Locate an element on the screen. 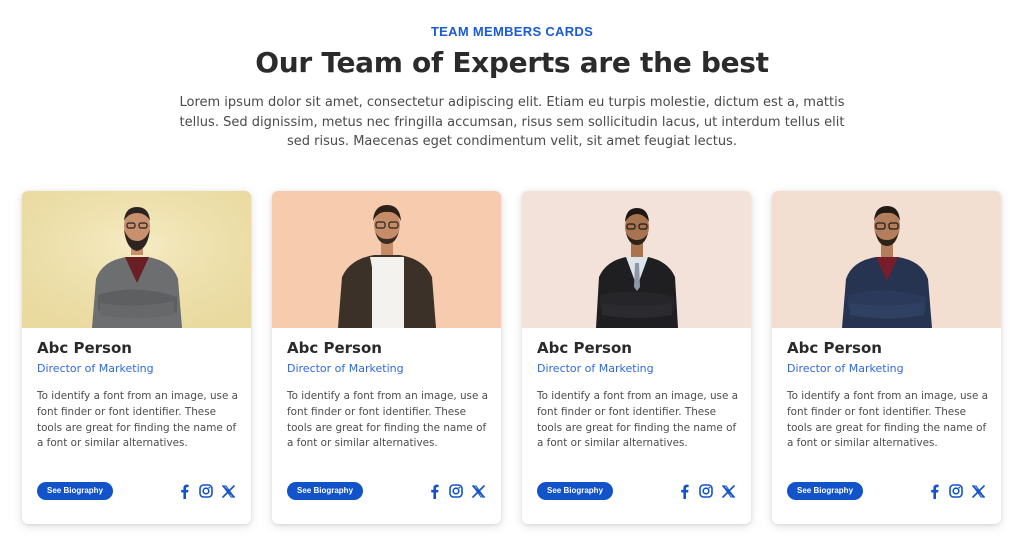 The width and height of the screenshot is (1024, 548). section-eyebrow: TEAM MEMBERS CARDS is located at coordinates (512, 31).